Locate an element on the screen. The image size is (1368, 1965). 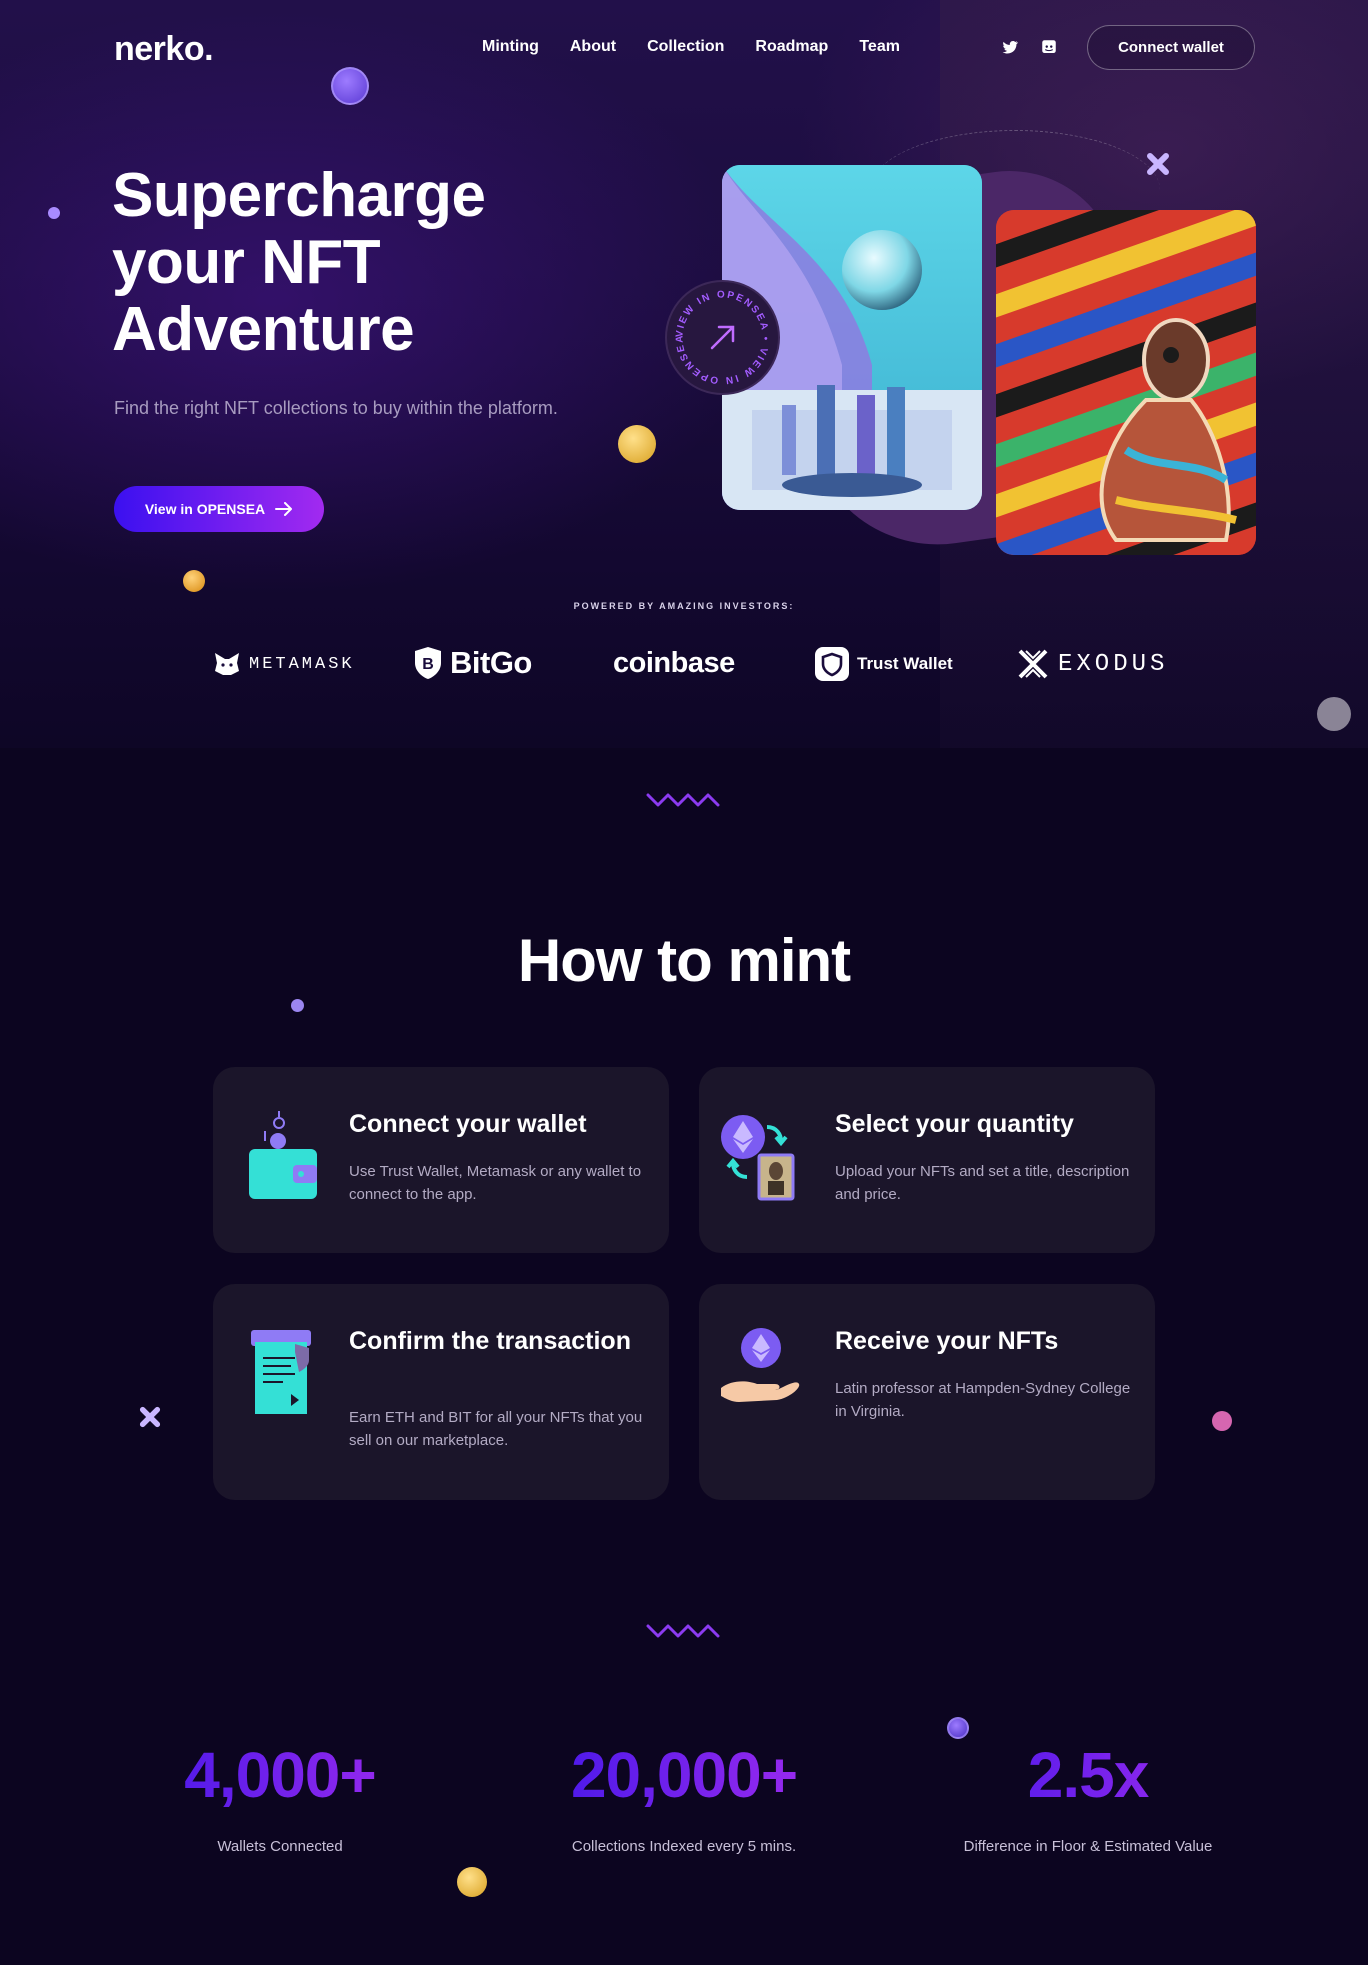
twitter-icon is located at coordinates (1010, 47).